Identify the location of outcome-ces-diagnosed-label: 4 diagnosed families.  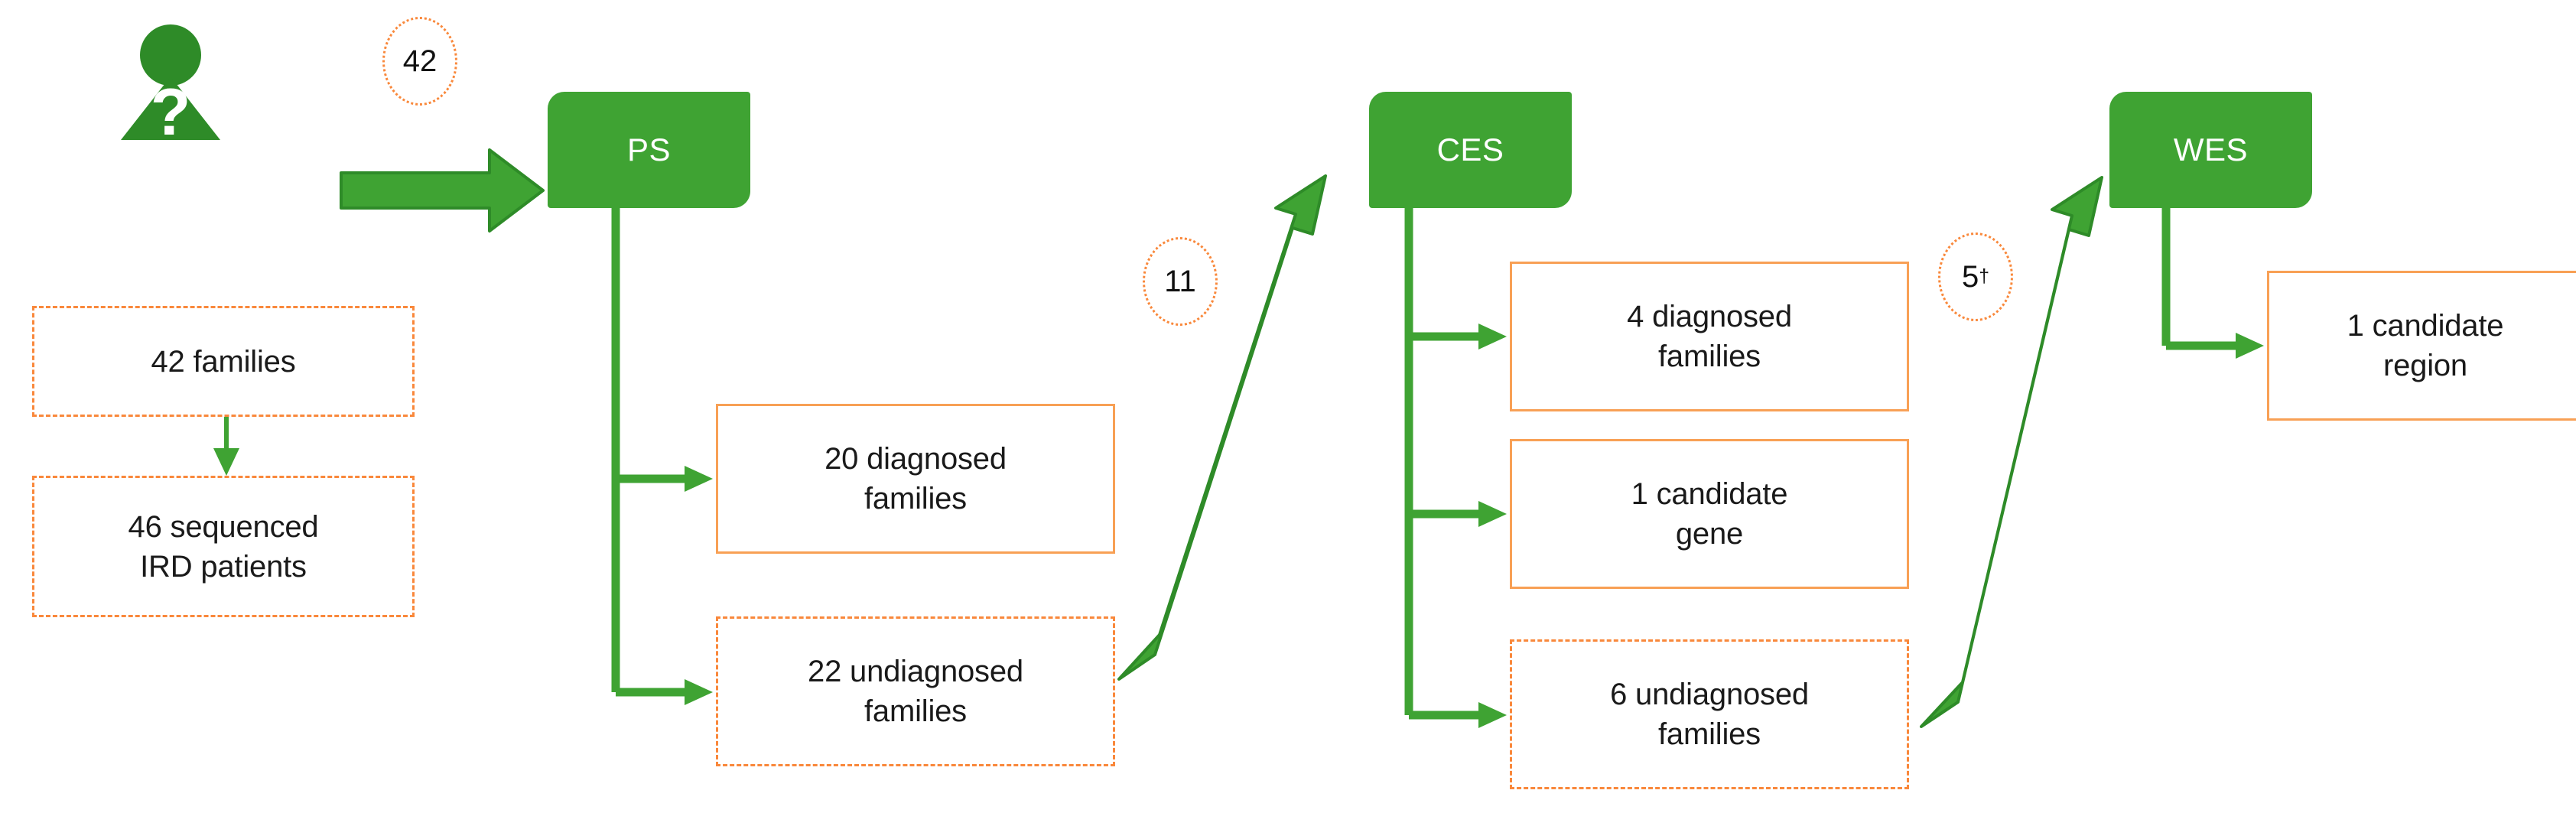
(1709, 336).